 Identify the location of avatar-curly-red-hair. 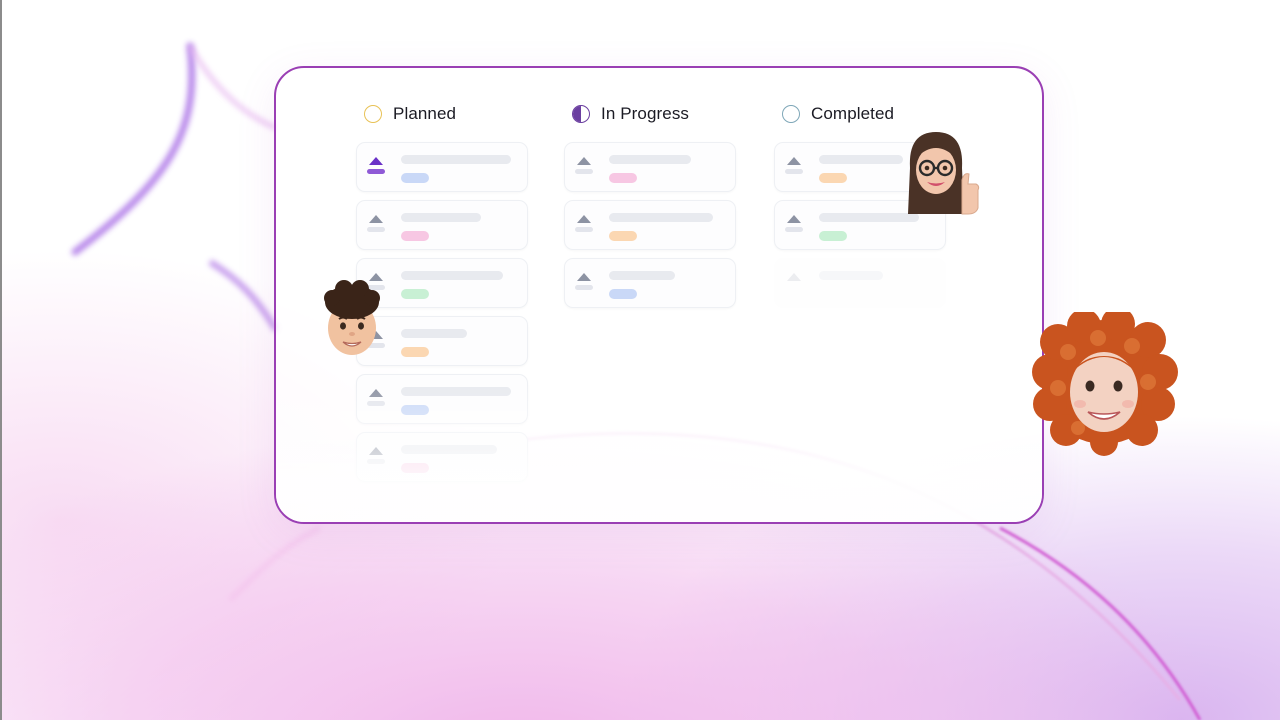
(1105, 384).